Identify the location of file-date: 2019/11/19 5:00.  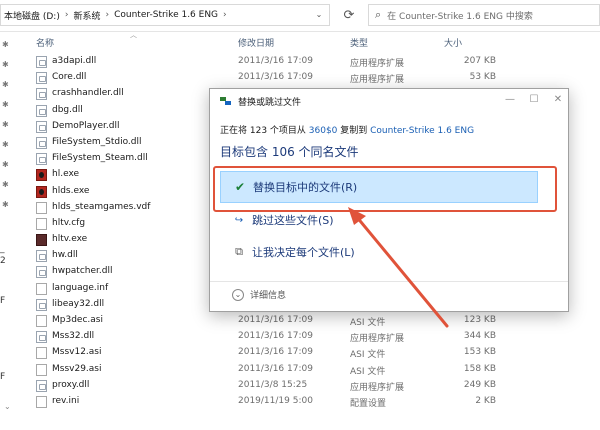
(275, 400).